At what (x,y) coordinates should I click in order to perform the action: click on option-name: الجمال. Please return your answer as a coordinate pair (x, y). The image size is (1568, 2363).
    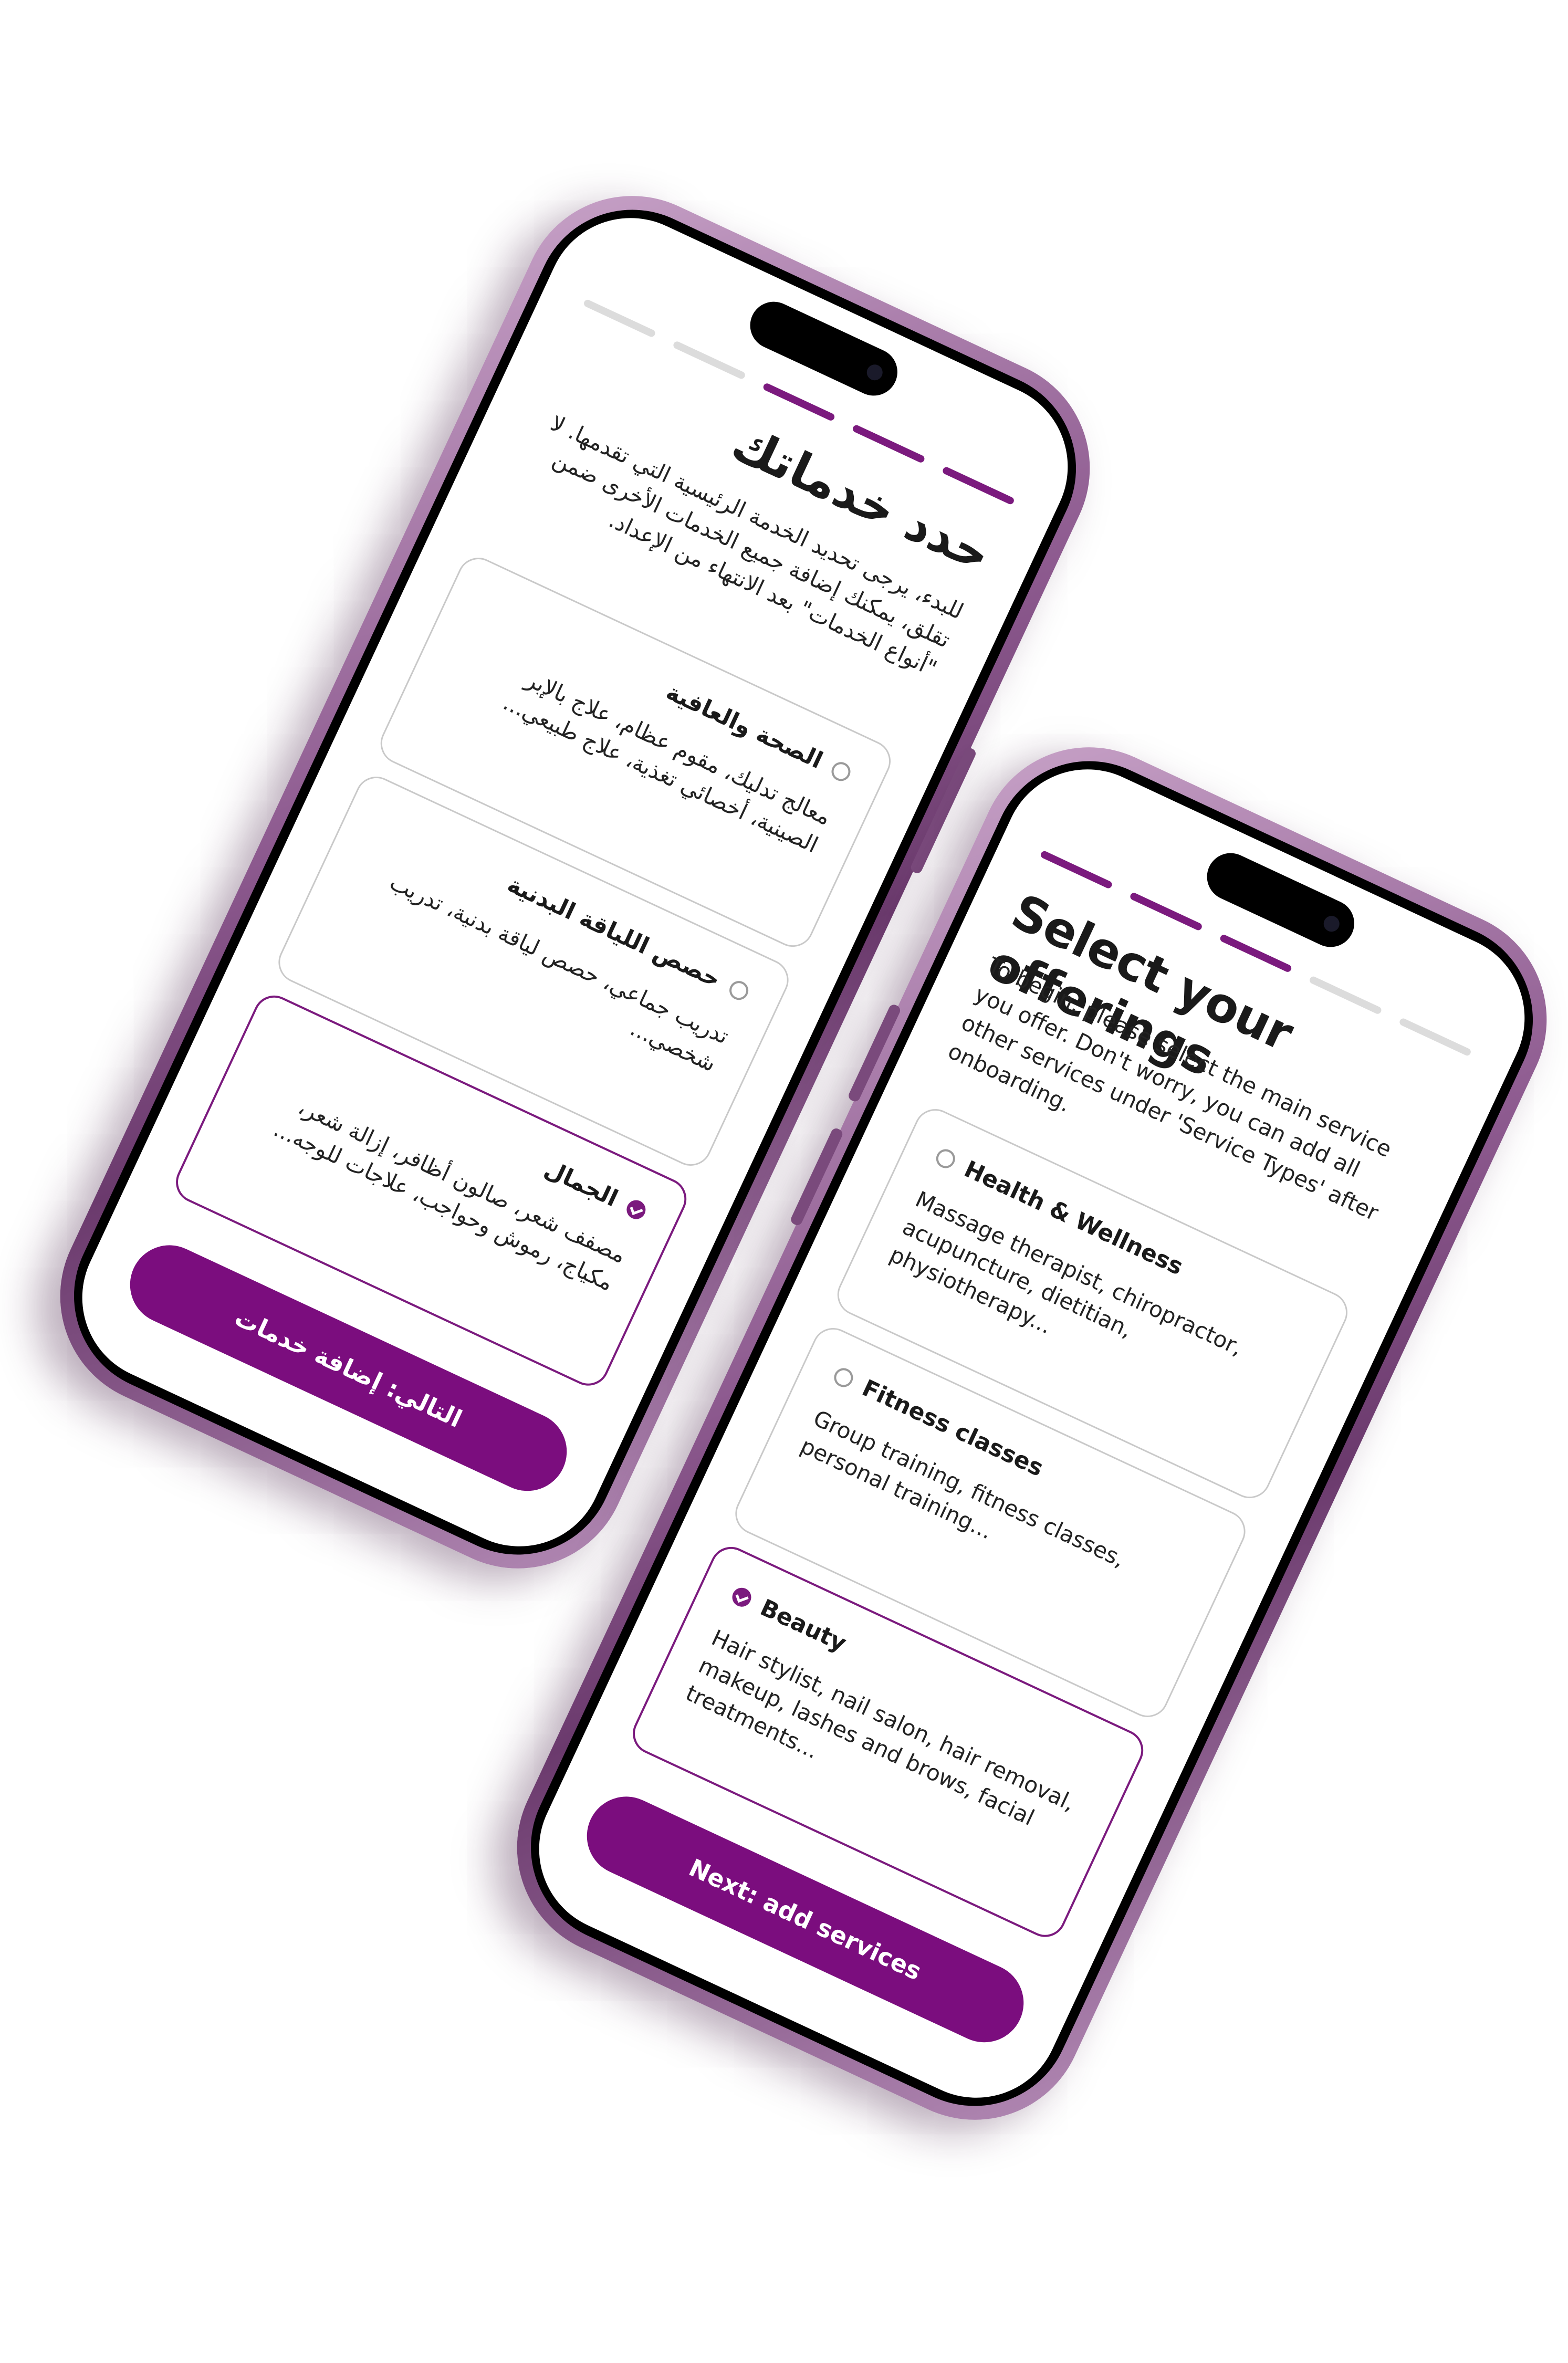
    Looking at the image, I should click on (581, 1183).